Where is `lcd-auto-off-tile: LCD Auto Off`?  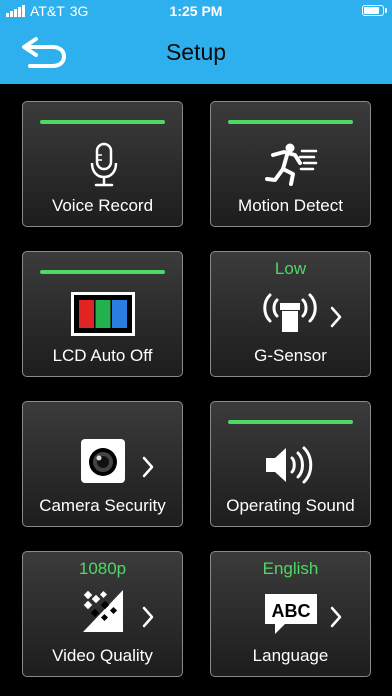
lcd-auto-off-tile: LCD Auto Off is located at coordinates (102, 314).